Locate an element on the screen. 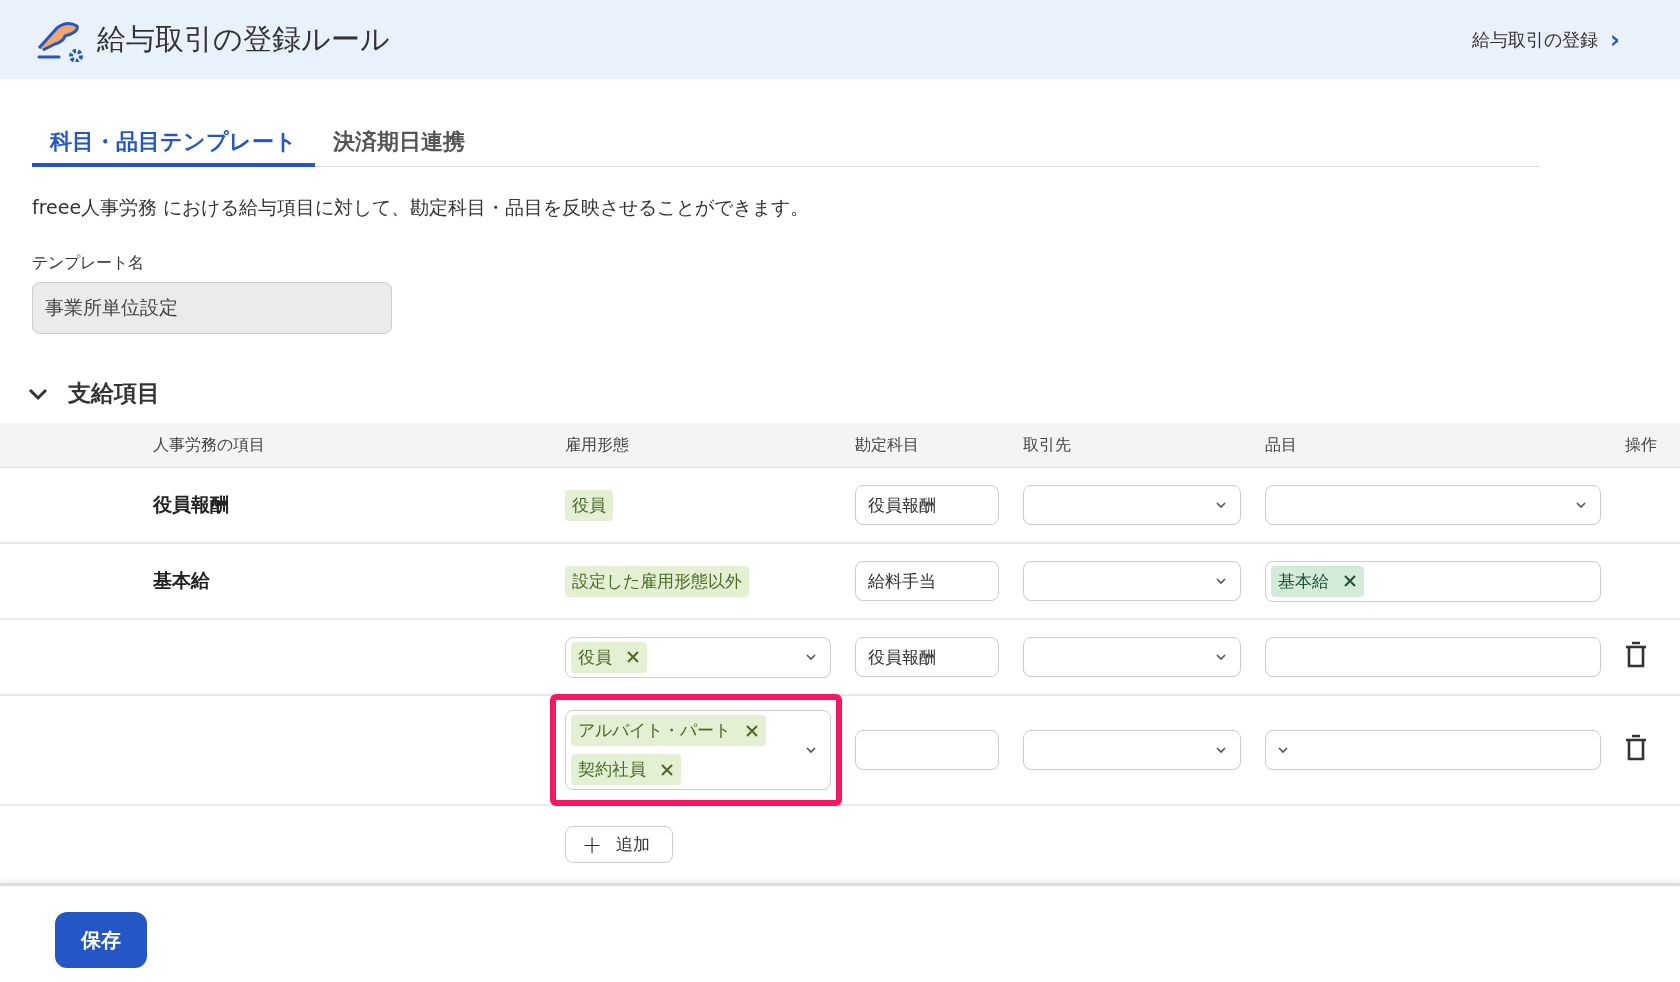  column-header: 人事労務の項目 is located at coordinates (209, 445).